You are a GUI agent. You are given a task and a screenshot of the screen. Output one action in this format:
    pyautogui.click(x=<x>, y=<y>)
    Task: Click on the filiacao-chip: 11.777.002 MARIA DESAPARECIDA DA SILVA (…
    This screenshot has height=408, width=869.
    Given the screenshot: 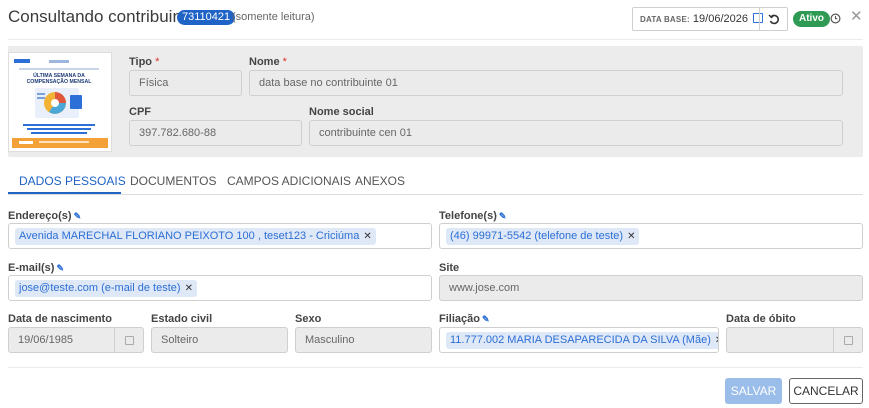 What is the action you would take?
    pyautogui.click(x=582, y=340)
    